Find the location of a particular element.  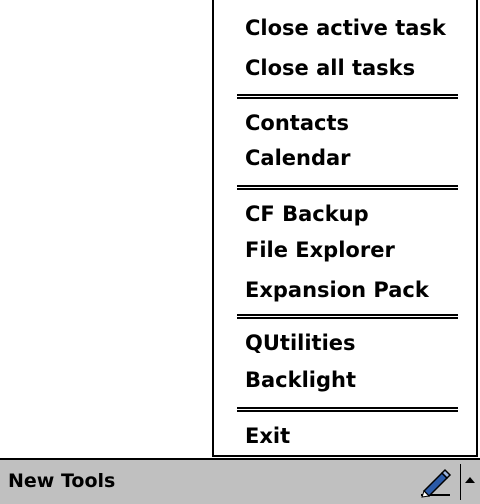

menu-item-backlight: Backlight is located at coordinates (345, 380).